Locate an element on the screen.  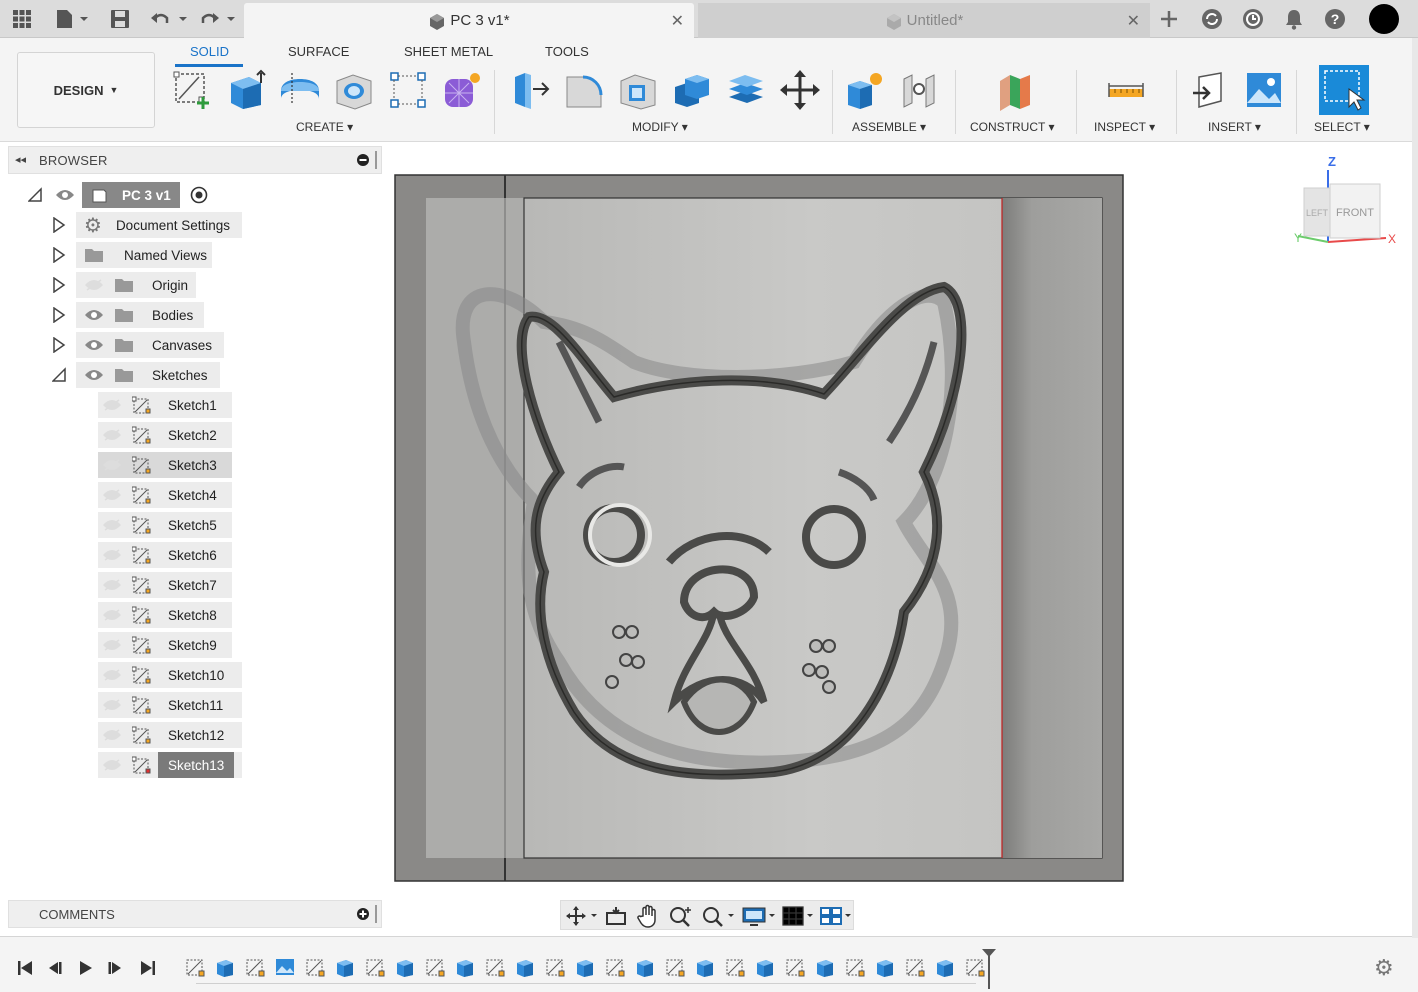
measure-icon is located at coordinates (1126, 90).